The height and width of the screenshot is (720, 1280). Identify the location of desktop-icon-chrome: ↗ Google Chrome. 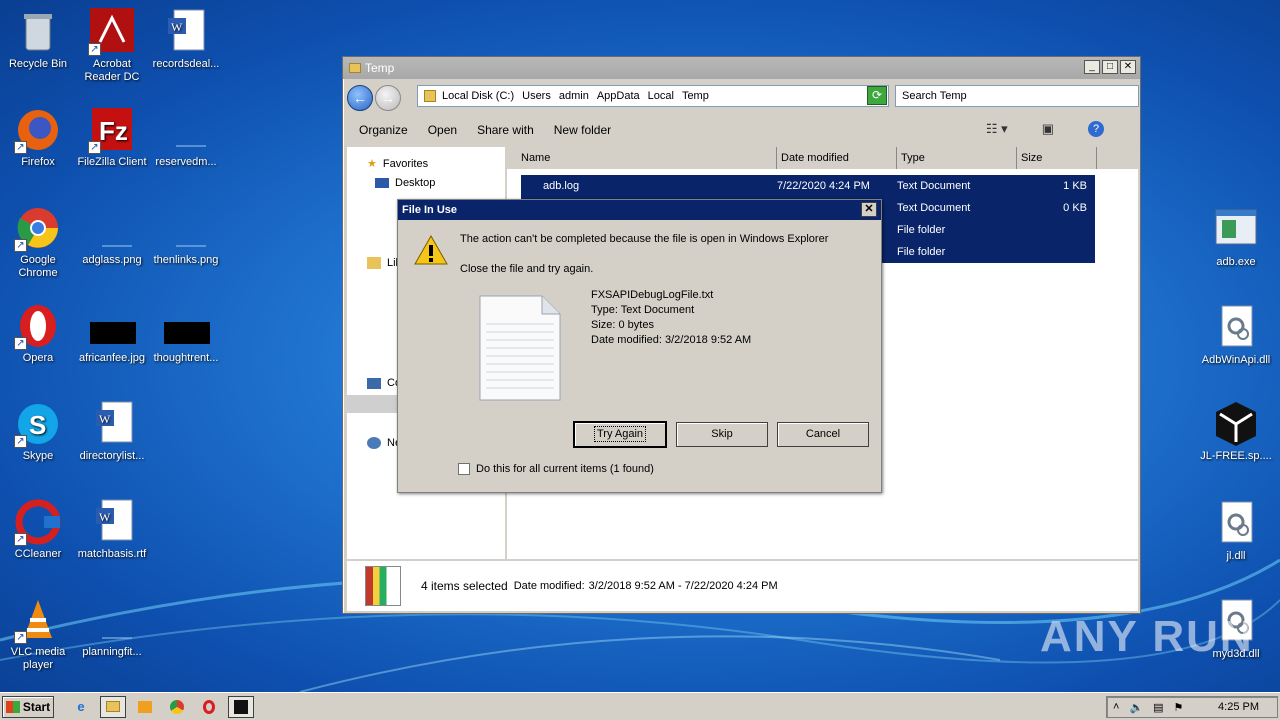
(38, 242).